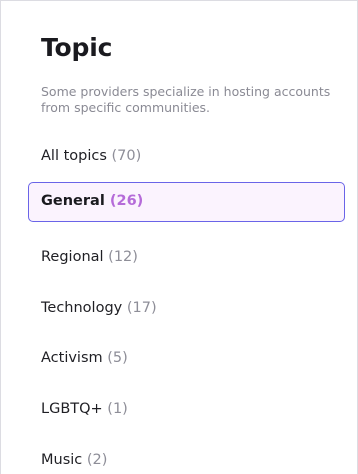 This screenshot has height=474, width=358. I want to click on topic-item-all-topics: All topics (70), so click(91, 156).